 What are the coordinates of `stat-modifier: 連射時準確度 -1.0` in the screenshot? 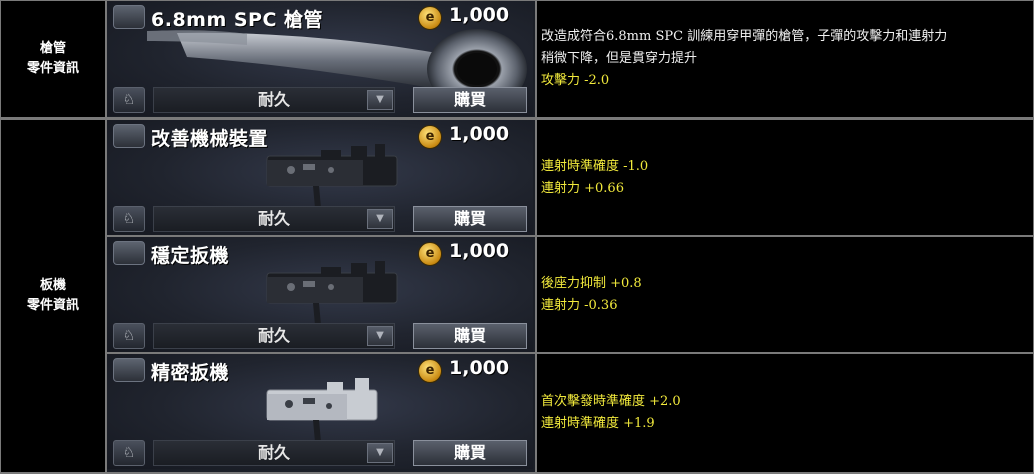 It's located at (595, 166).